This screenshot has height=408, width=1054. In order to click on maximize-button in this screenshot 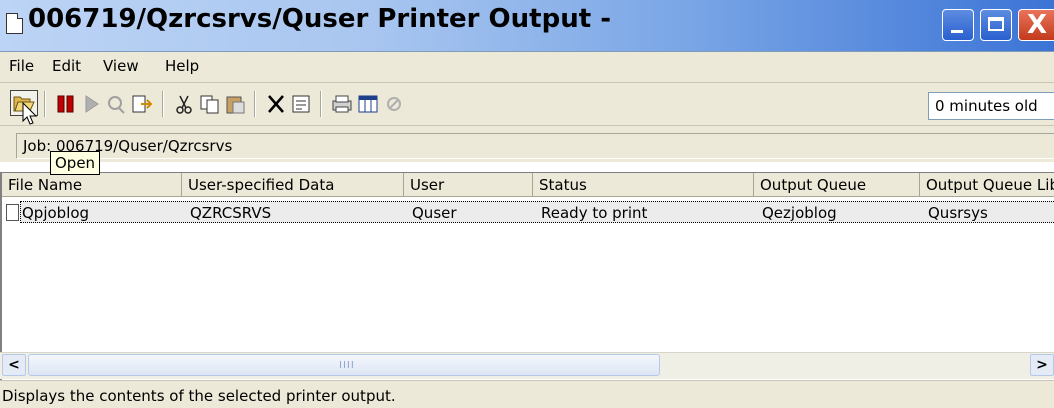, I will do `click(996, 25)`.